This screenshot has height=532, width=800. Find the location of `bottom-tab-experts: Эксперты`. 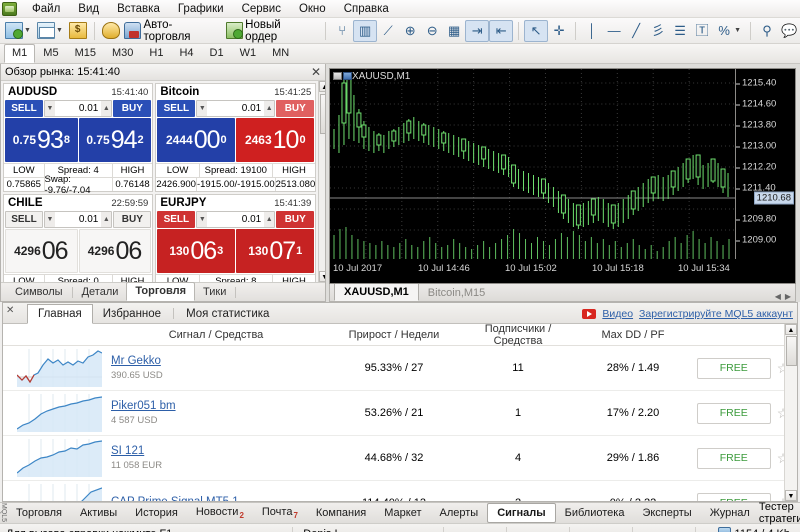

bottom-tab-experts: Эксперты is located at coordinates (666, 513).